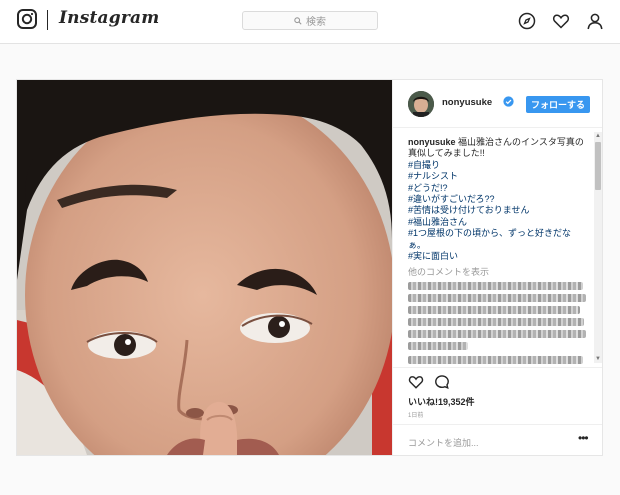 This screenshot has width=620, height=495. Describe the element at coordinates (598, 359) in the screenshot. I see `scroll-down-icon: ▼` at that location.